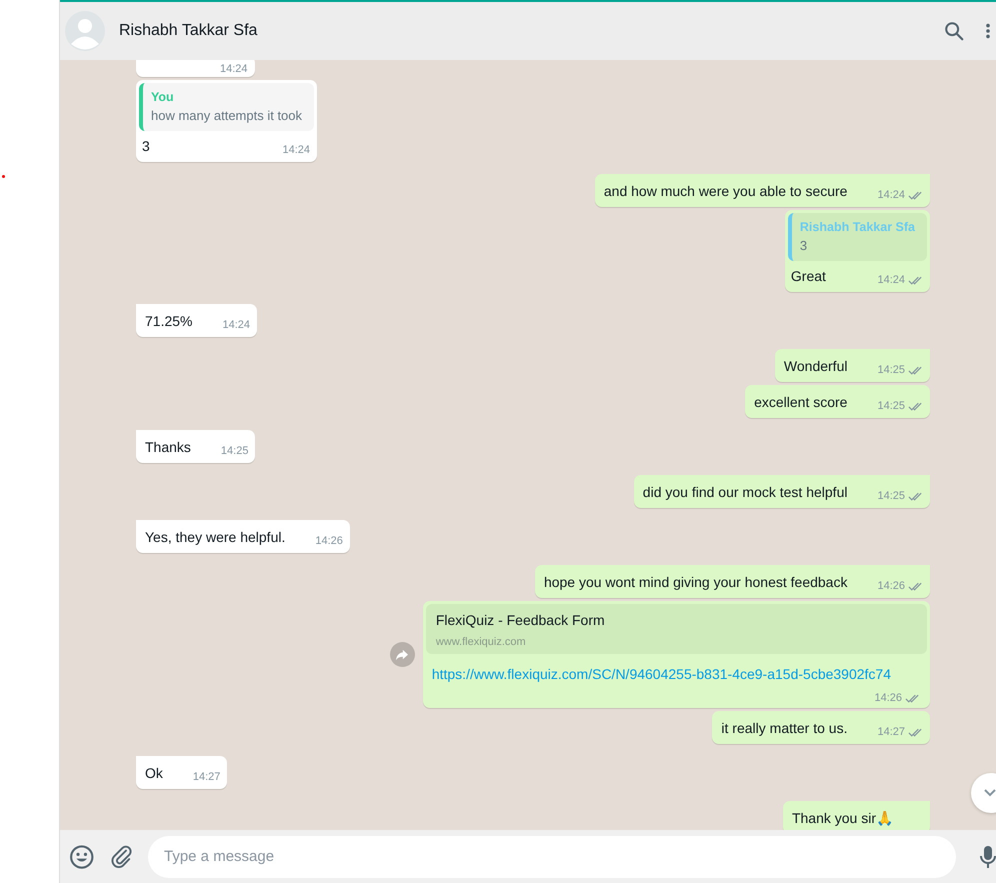  Describe the element at coordinates (163, 97) in the screenshot. I see `quote-author: You` at that location.